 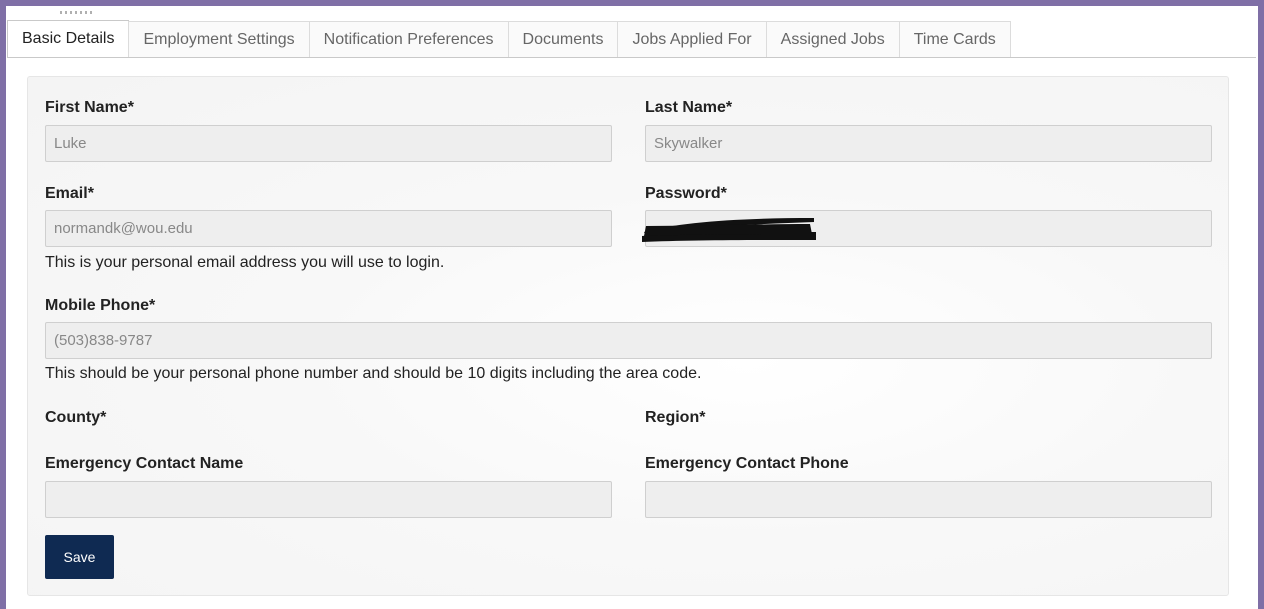 I want to click on emergency-contact-phone-field, so click(x=928, y=499).